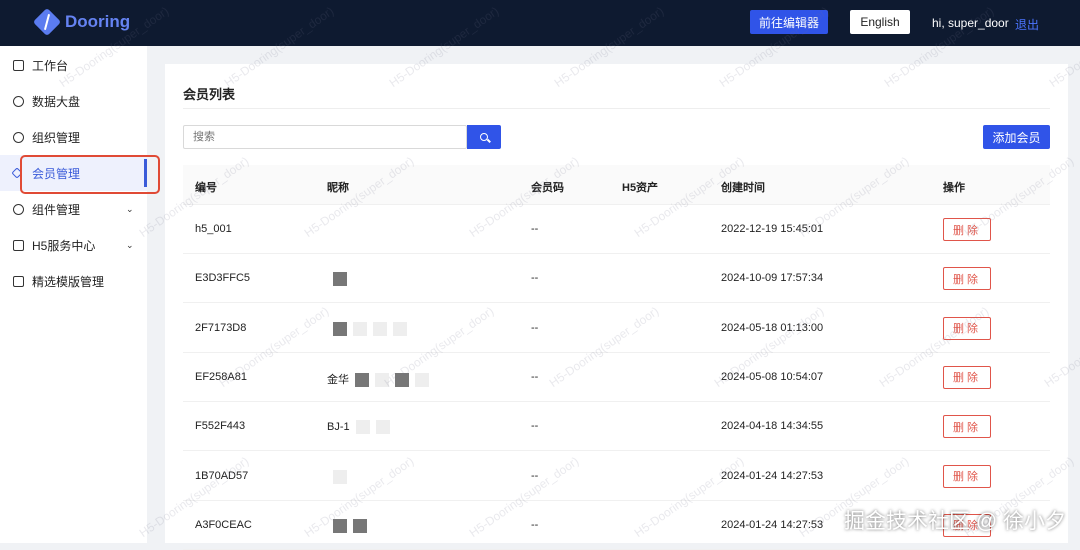 The width and height of the screenshot is (1080, 550). What do you see at coordinates (1027, 24) in the screenshot?
I see `logout-link: 退出` at bounding box center [1027, 24].